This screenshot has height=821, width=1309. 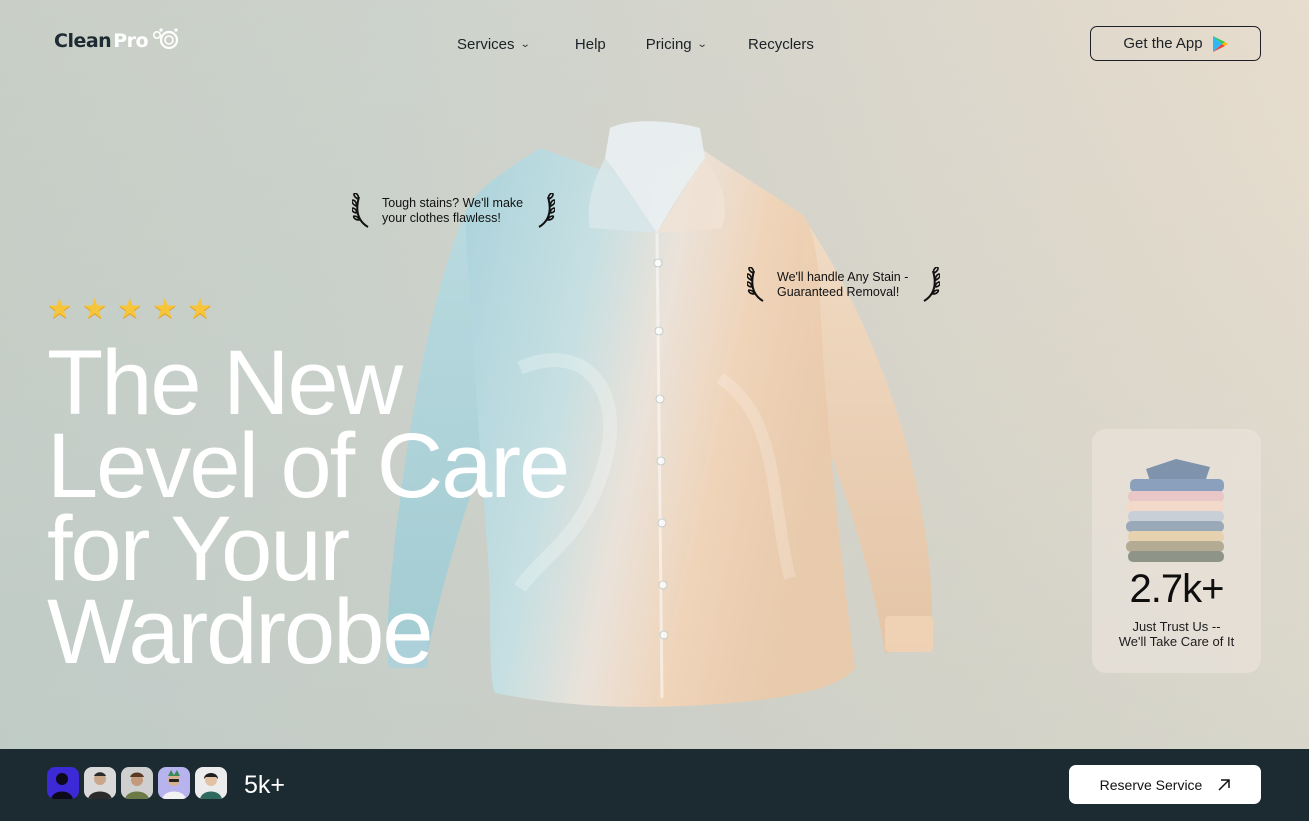 I want to click on stats-caption: Just Trust Us -- We'll Take Care of It, so click(x=1176, y=634).